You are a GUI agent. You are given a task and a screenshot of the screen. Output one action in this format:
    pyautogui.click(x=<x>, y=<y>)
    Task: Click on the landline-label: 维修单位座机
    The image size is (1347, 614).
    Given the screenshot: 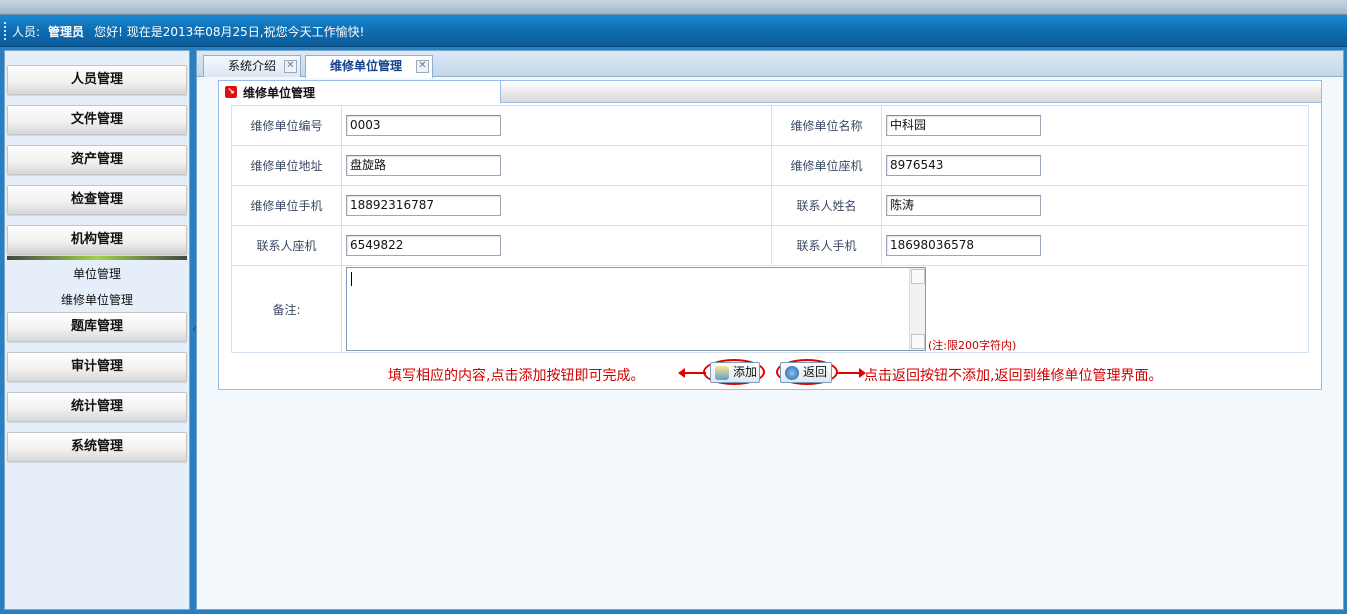 What is the action you would take?
    pyautogui.click(x=826, y=165)
    